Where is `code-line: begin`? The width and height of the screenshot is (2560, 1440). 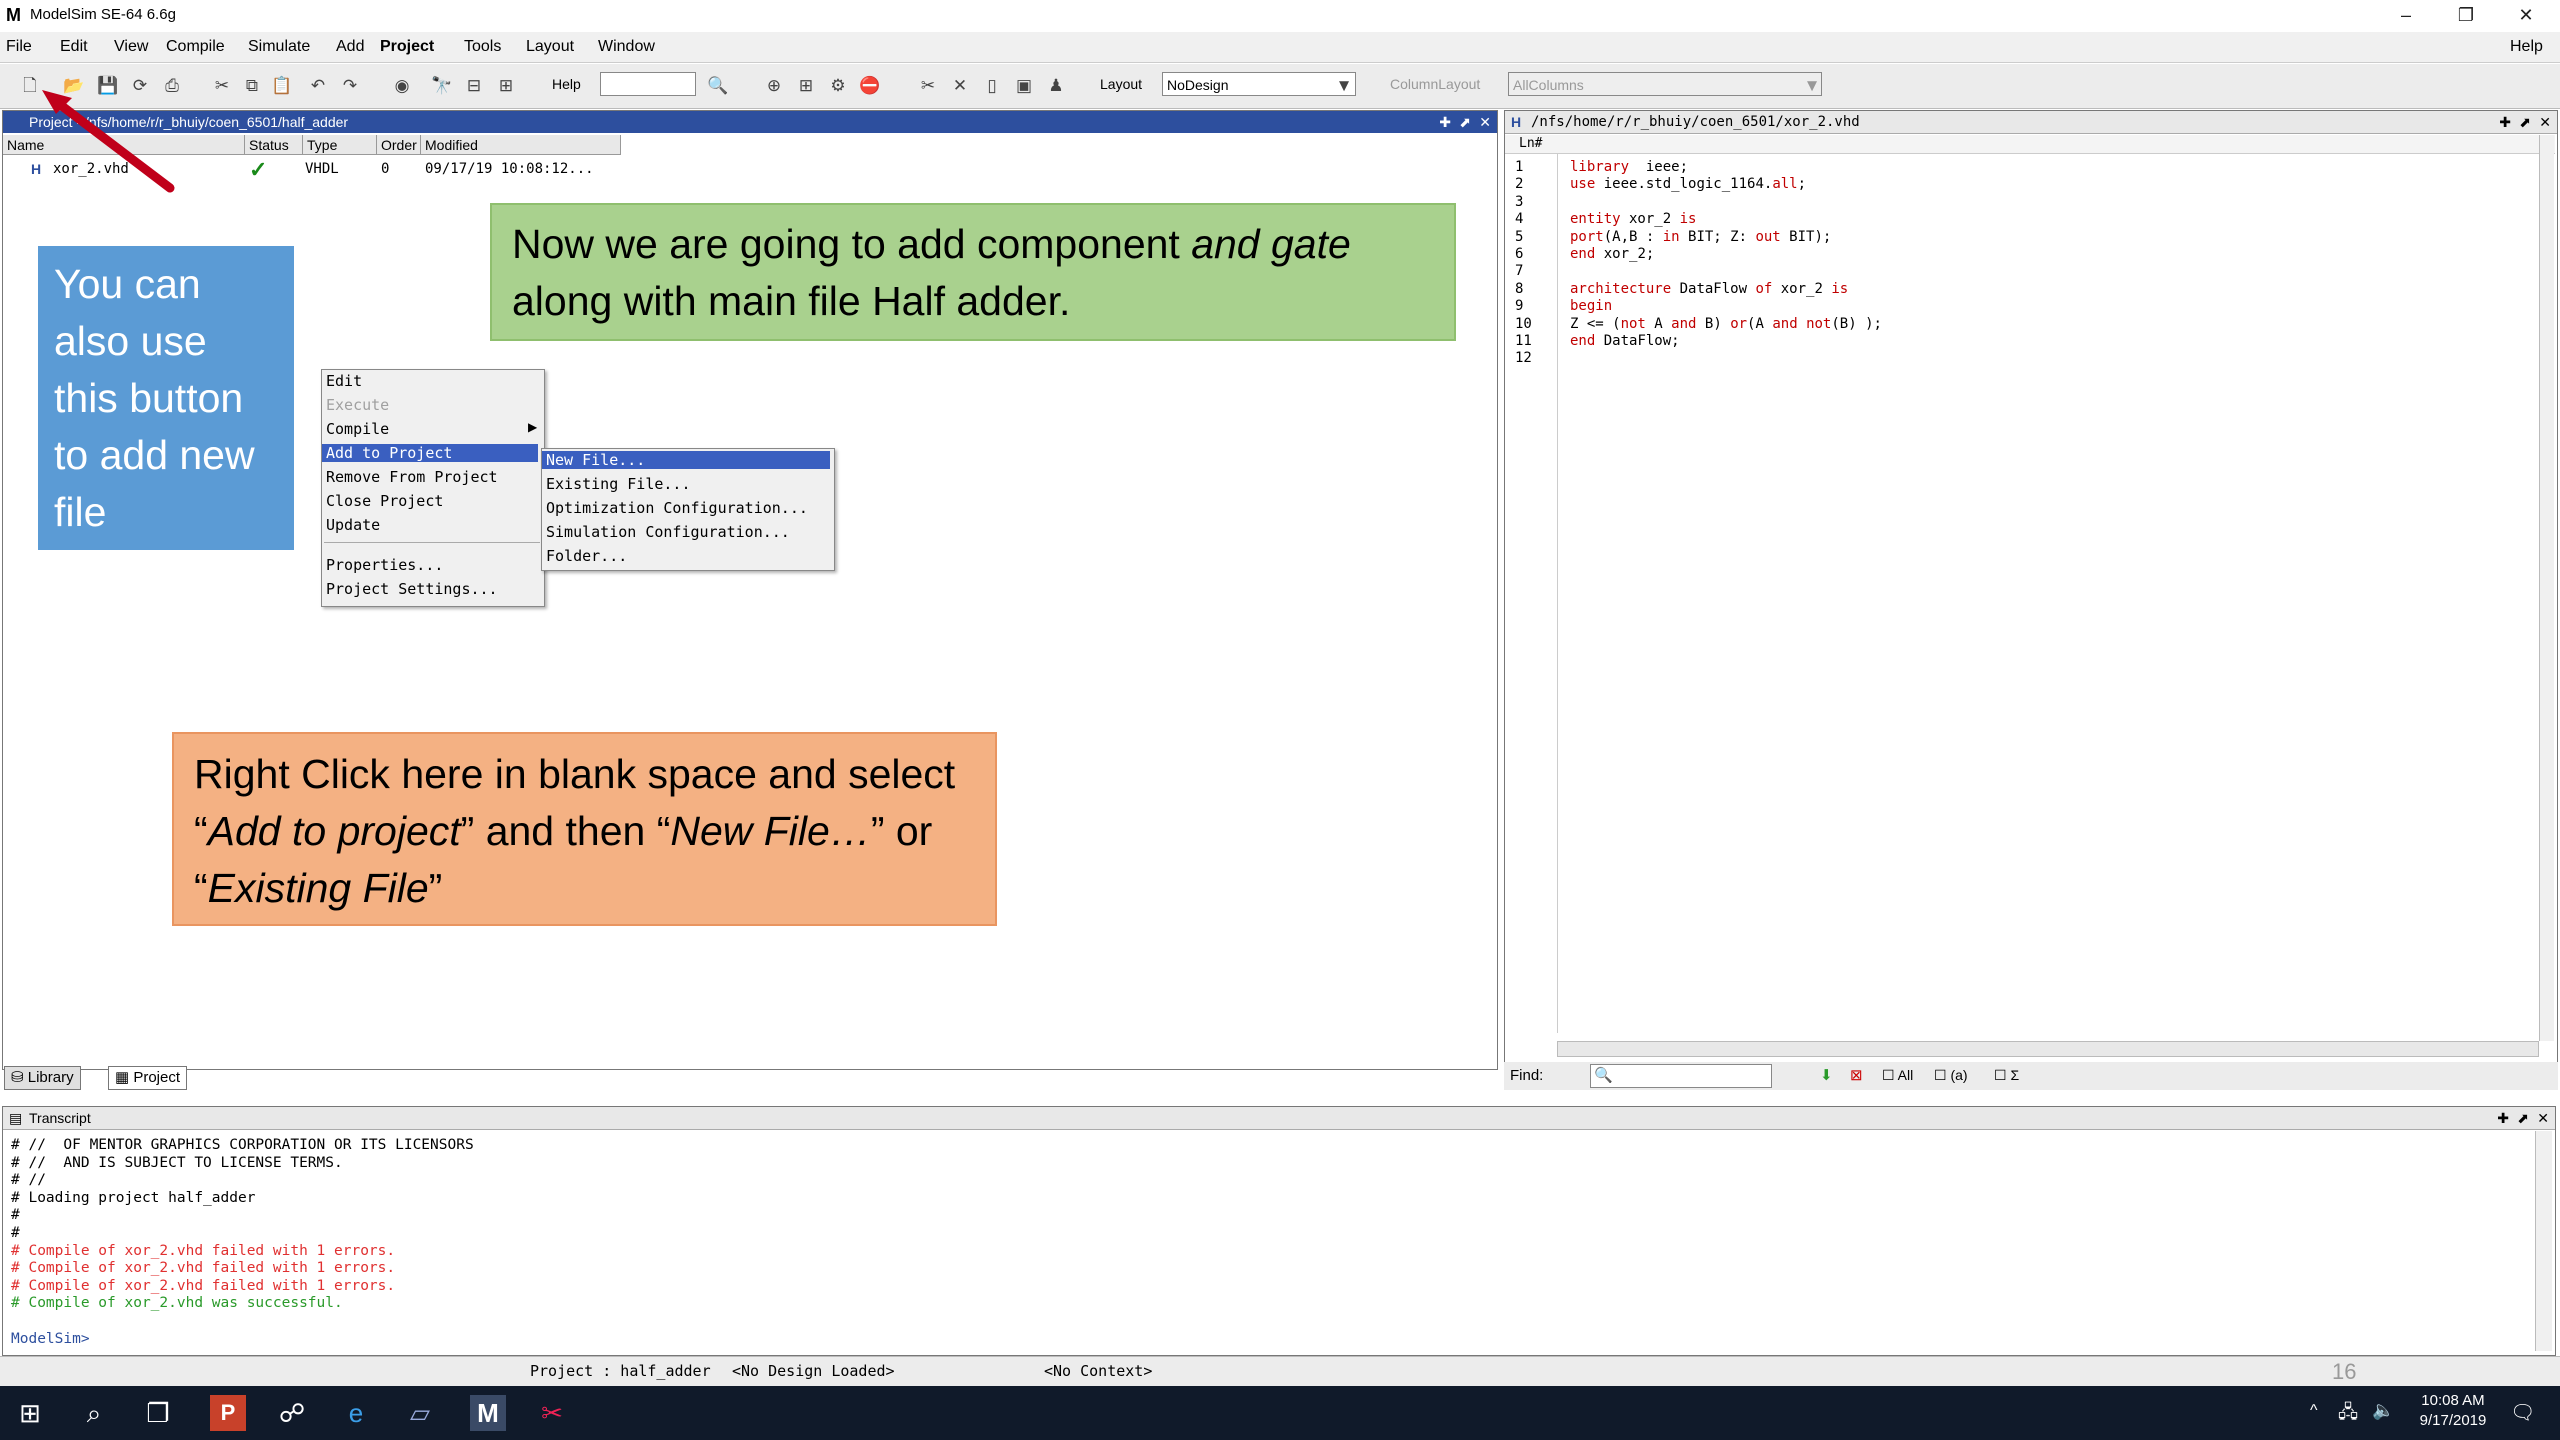 code-line: begin is located at coordinates (1591, 306).